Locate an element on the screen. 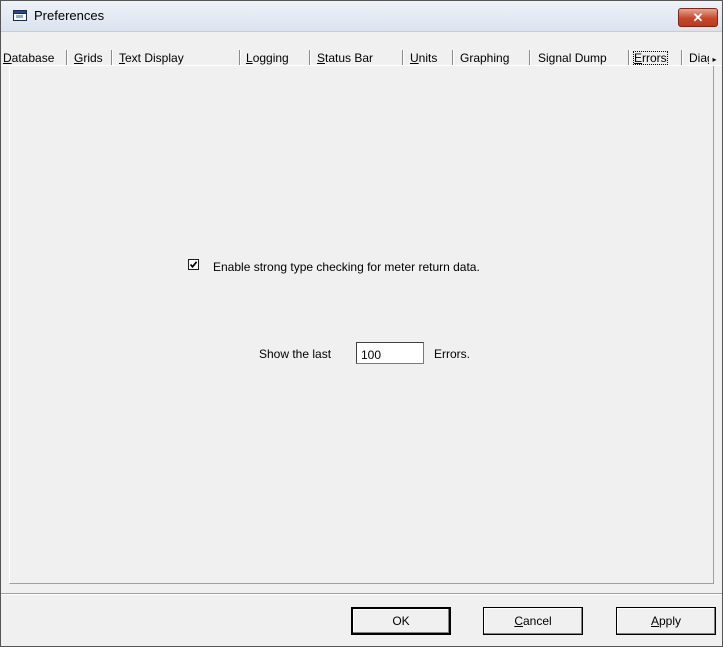 Image resolution: width=723 pixels, height=648 pixels. tab-database: Database is located at coordinates (28, 58).